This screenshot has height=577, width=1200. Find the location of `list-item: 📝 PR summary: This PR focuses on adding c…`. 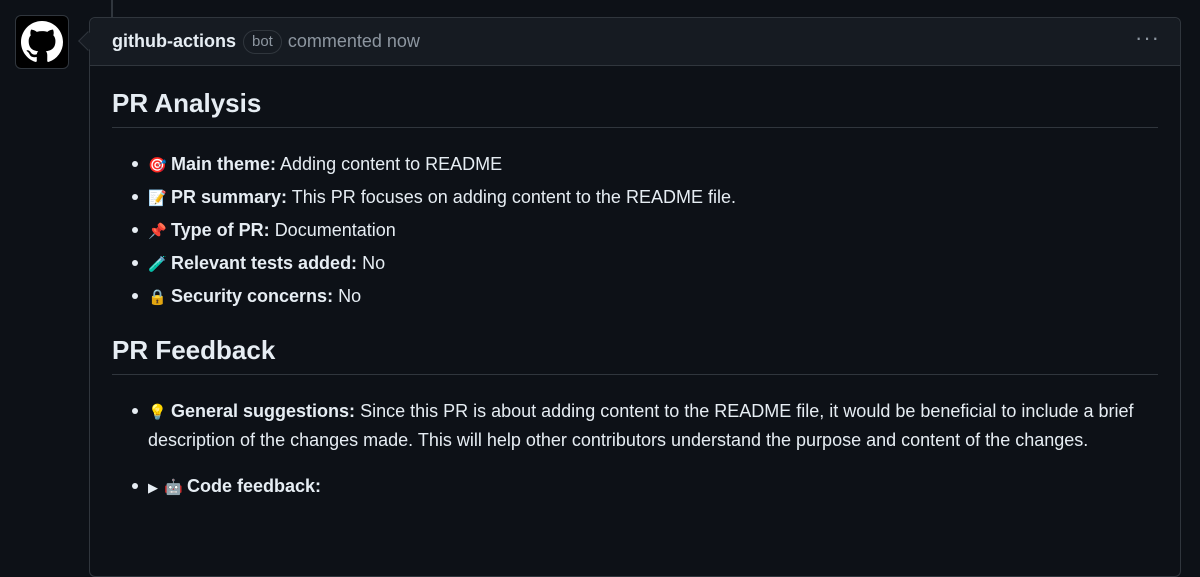

list-item: 📝 PR summary: This PR focuses on adding c… is located at coordinates (635, 197).